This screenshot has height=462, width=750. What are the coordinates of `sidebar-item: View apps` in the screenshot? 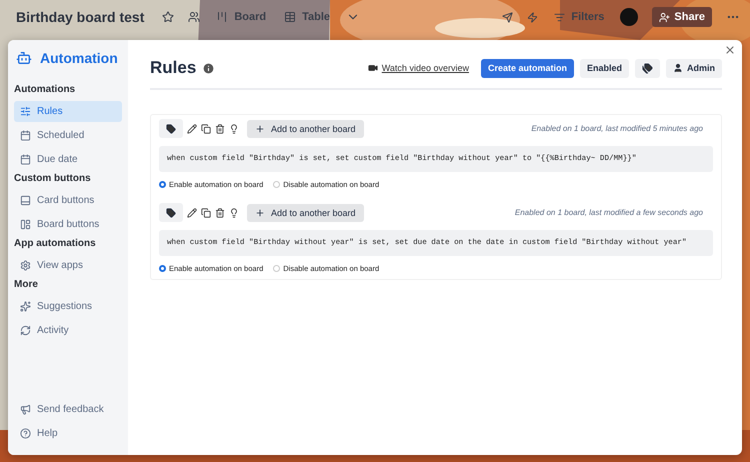 It's located at (68, 265).